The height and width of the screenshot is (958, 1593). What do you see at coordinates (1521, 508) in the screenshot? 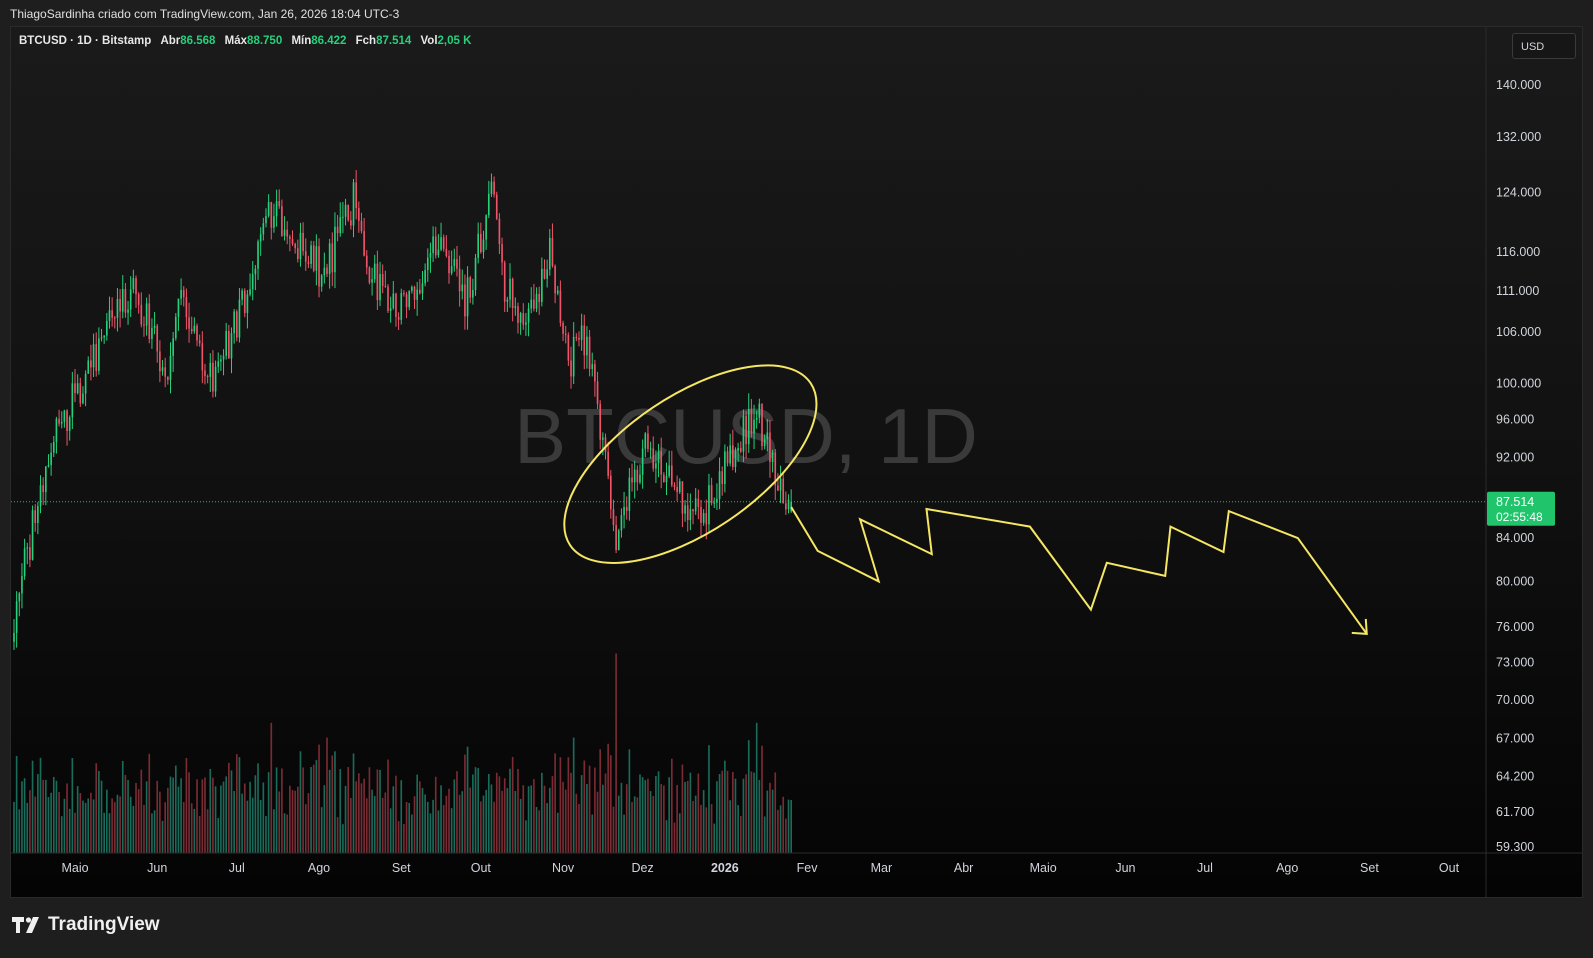
I see `last-price-label: 87.51402:55:48` at bounding box center [1521, 508].